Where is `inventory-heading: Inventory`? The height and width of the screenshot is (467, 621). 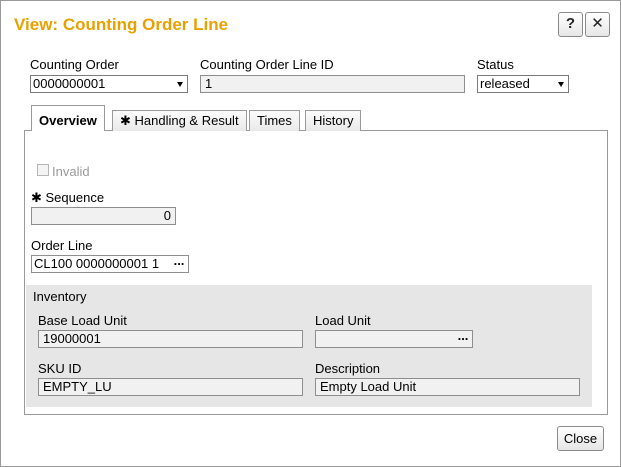
inventory-heading: Inventory is located at coordinates (60, 296).